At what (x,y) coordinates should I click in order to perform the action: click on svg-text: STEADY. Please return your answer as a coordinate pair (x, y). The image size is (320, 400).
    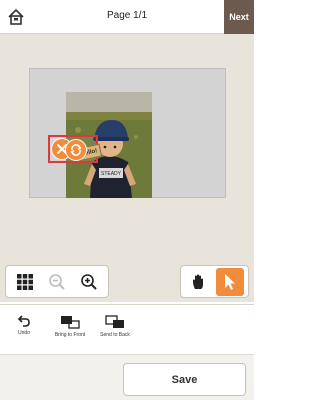
    Looking at the image, I should click on (111, 174).